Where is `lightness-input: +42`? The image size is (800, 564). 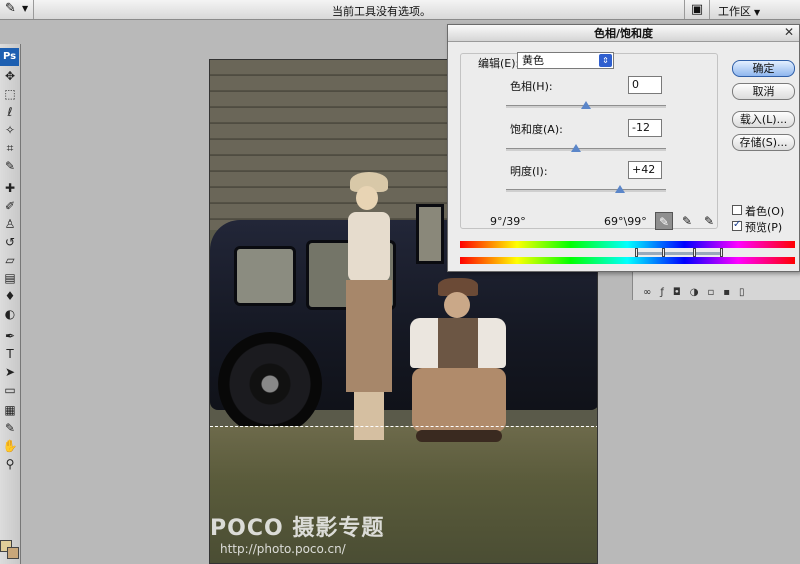 lightness-input: +42 is located at coordinates (645, 170).